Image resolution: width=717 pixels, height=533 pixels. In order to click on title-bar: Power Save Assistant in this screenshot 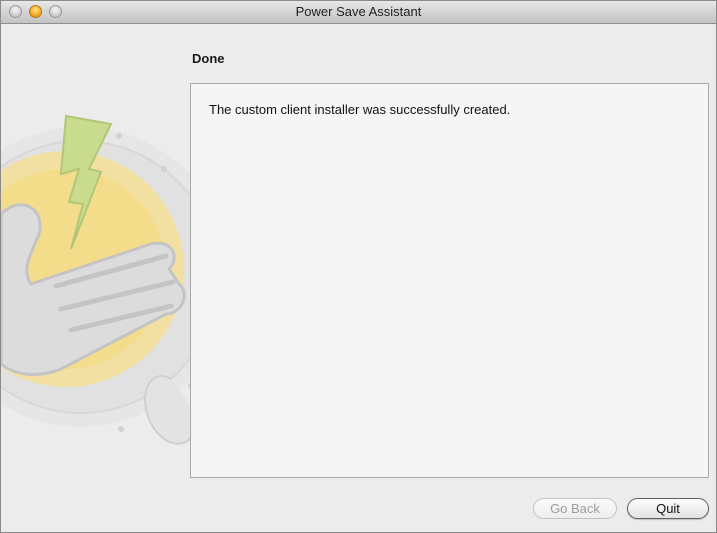, I will do `click(358, 12)`.